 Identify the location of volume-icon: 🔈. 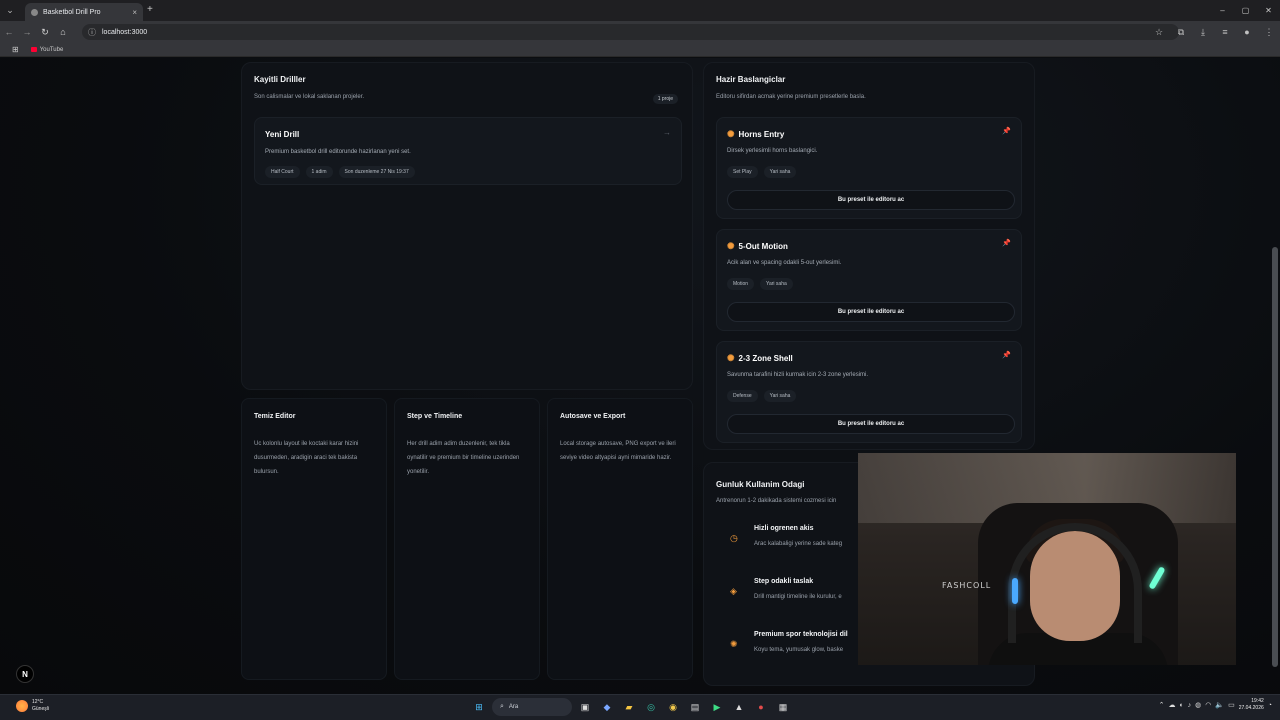
(1219, 705).